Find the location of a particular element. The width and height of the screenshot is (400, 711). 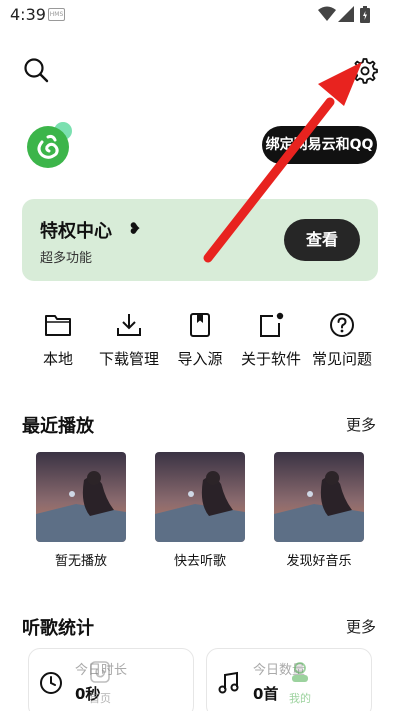

recent-item: 发现好音乐 is located at coordinates (319, 510).